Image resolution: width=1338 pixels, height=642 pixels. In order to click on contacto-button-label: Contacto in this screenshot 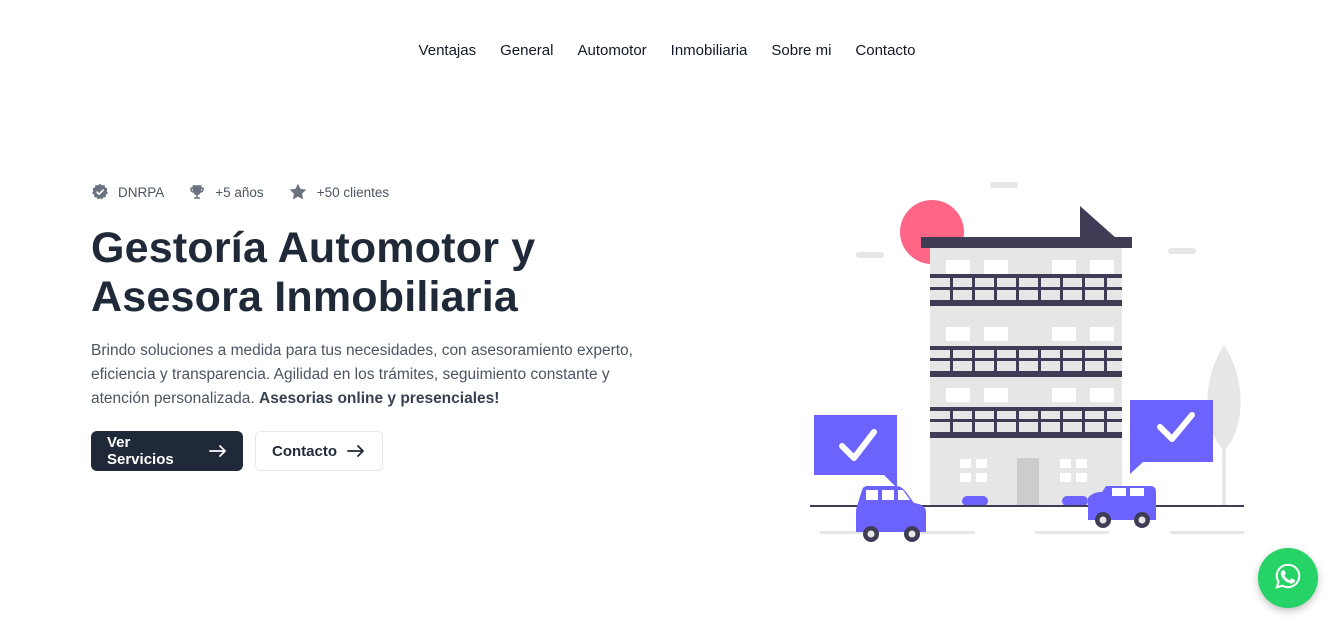, I will do `click(304, 451)`.